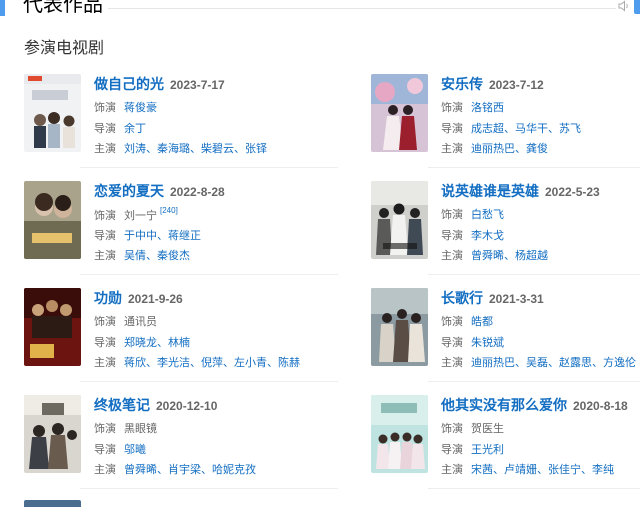  Describe the element at coordinates (553, 363) in the screenshot. I see `stars-value: 迪丽热巴、吴磊、赵露思、方逸伦` at that location.